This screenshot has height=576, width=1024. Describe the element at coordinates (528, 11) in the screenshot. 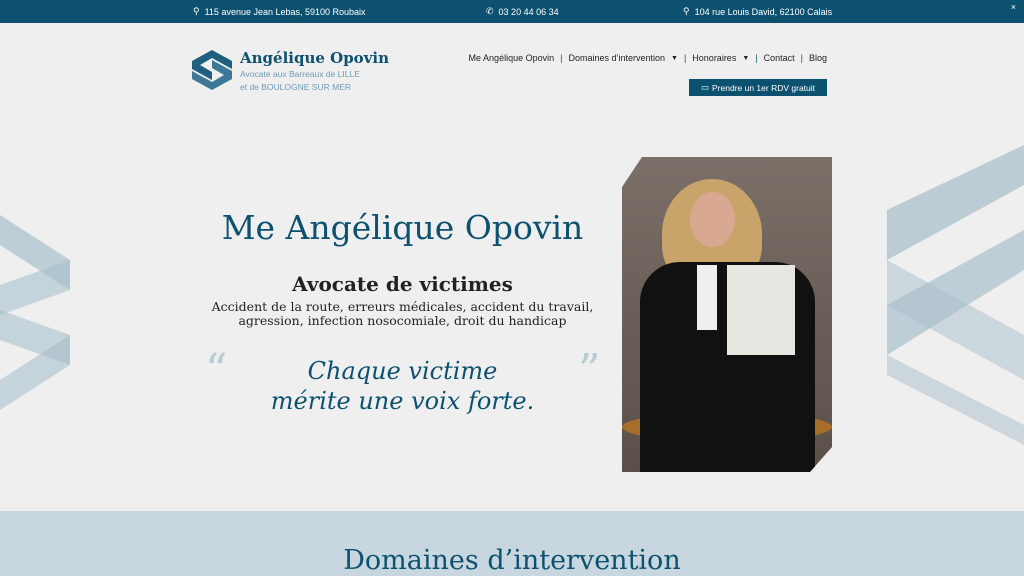

I see `phone-text: 03 20 44 06 34` at that location.